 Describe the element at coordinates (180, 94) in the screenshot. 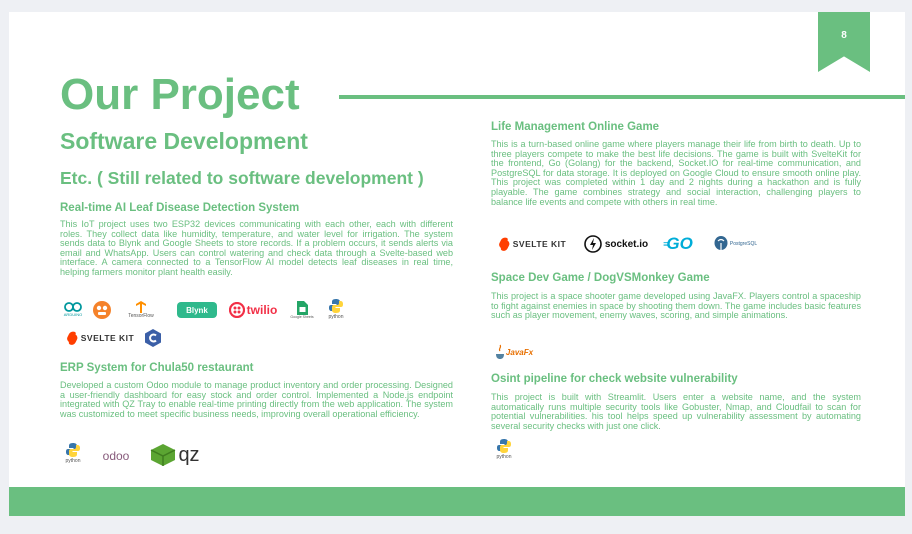

I see `page-title: Our Project` at that location.